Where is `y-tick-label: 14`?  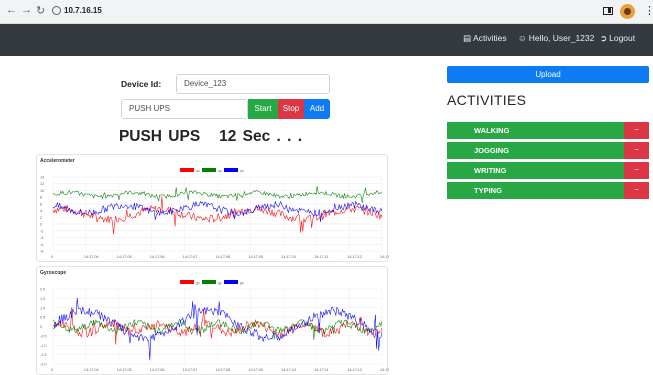
y-tick-label: 14 is located at coordinates (42, 178).